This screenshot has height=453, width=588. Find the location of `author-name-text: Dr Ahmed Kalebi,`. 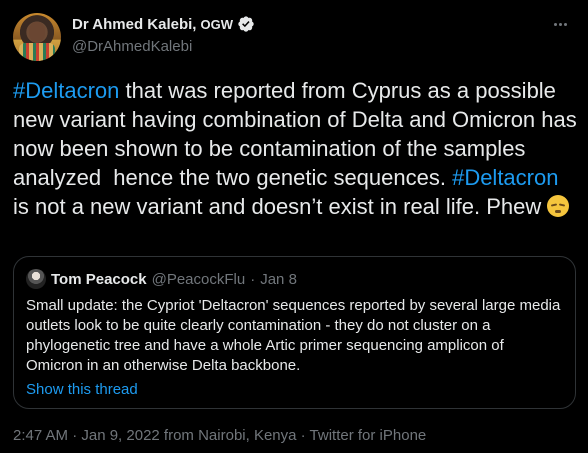

author-name-text: Dr Ahmed Kalebi, is located at coordinates (134, 24).